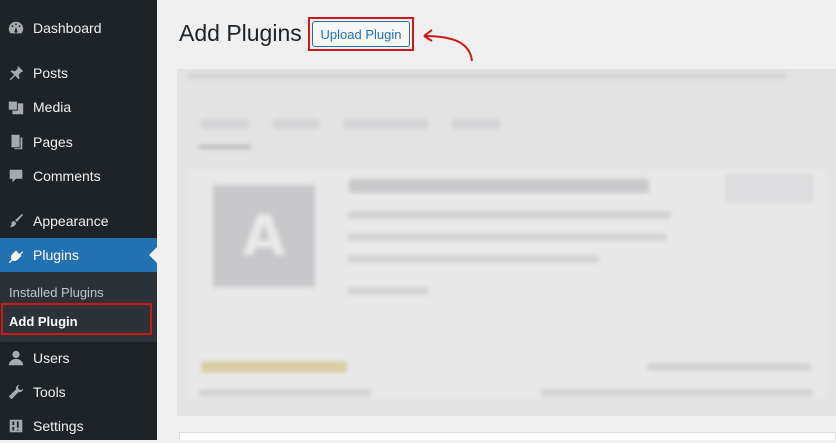 The height and width of the screenshot is (443, 836). I want to click on brush-icon, so click(16, 221).